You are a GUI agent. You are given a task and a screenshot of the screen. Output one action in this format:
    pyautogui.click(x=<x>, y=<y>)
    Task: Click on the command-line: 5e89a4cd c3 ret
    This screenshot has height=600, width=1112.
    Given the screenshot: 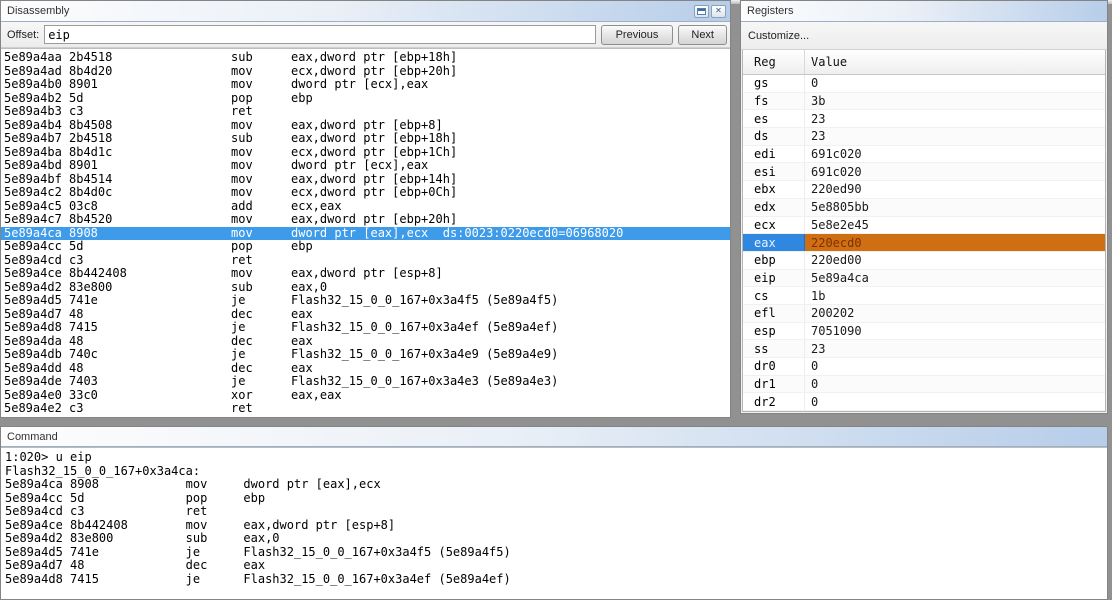 What is the action you would take?
    pyautogui.click(x=106, y=511)
    